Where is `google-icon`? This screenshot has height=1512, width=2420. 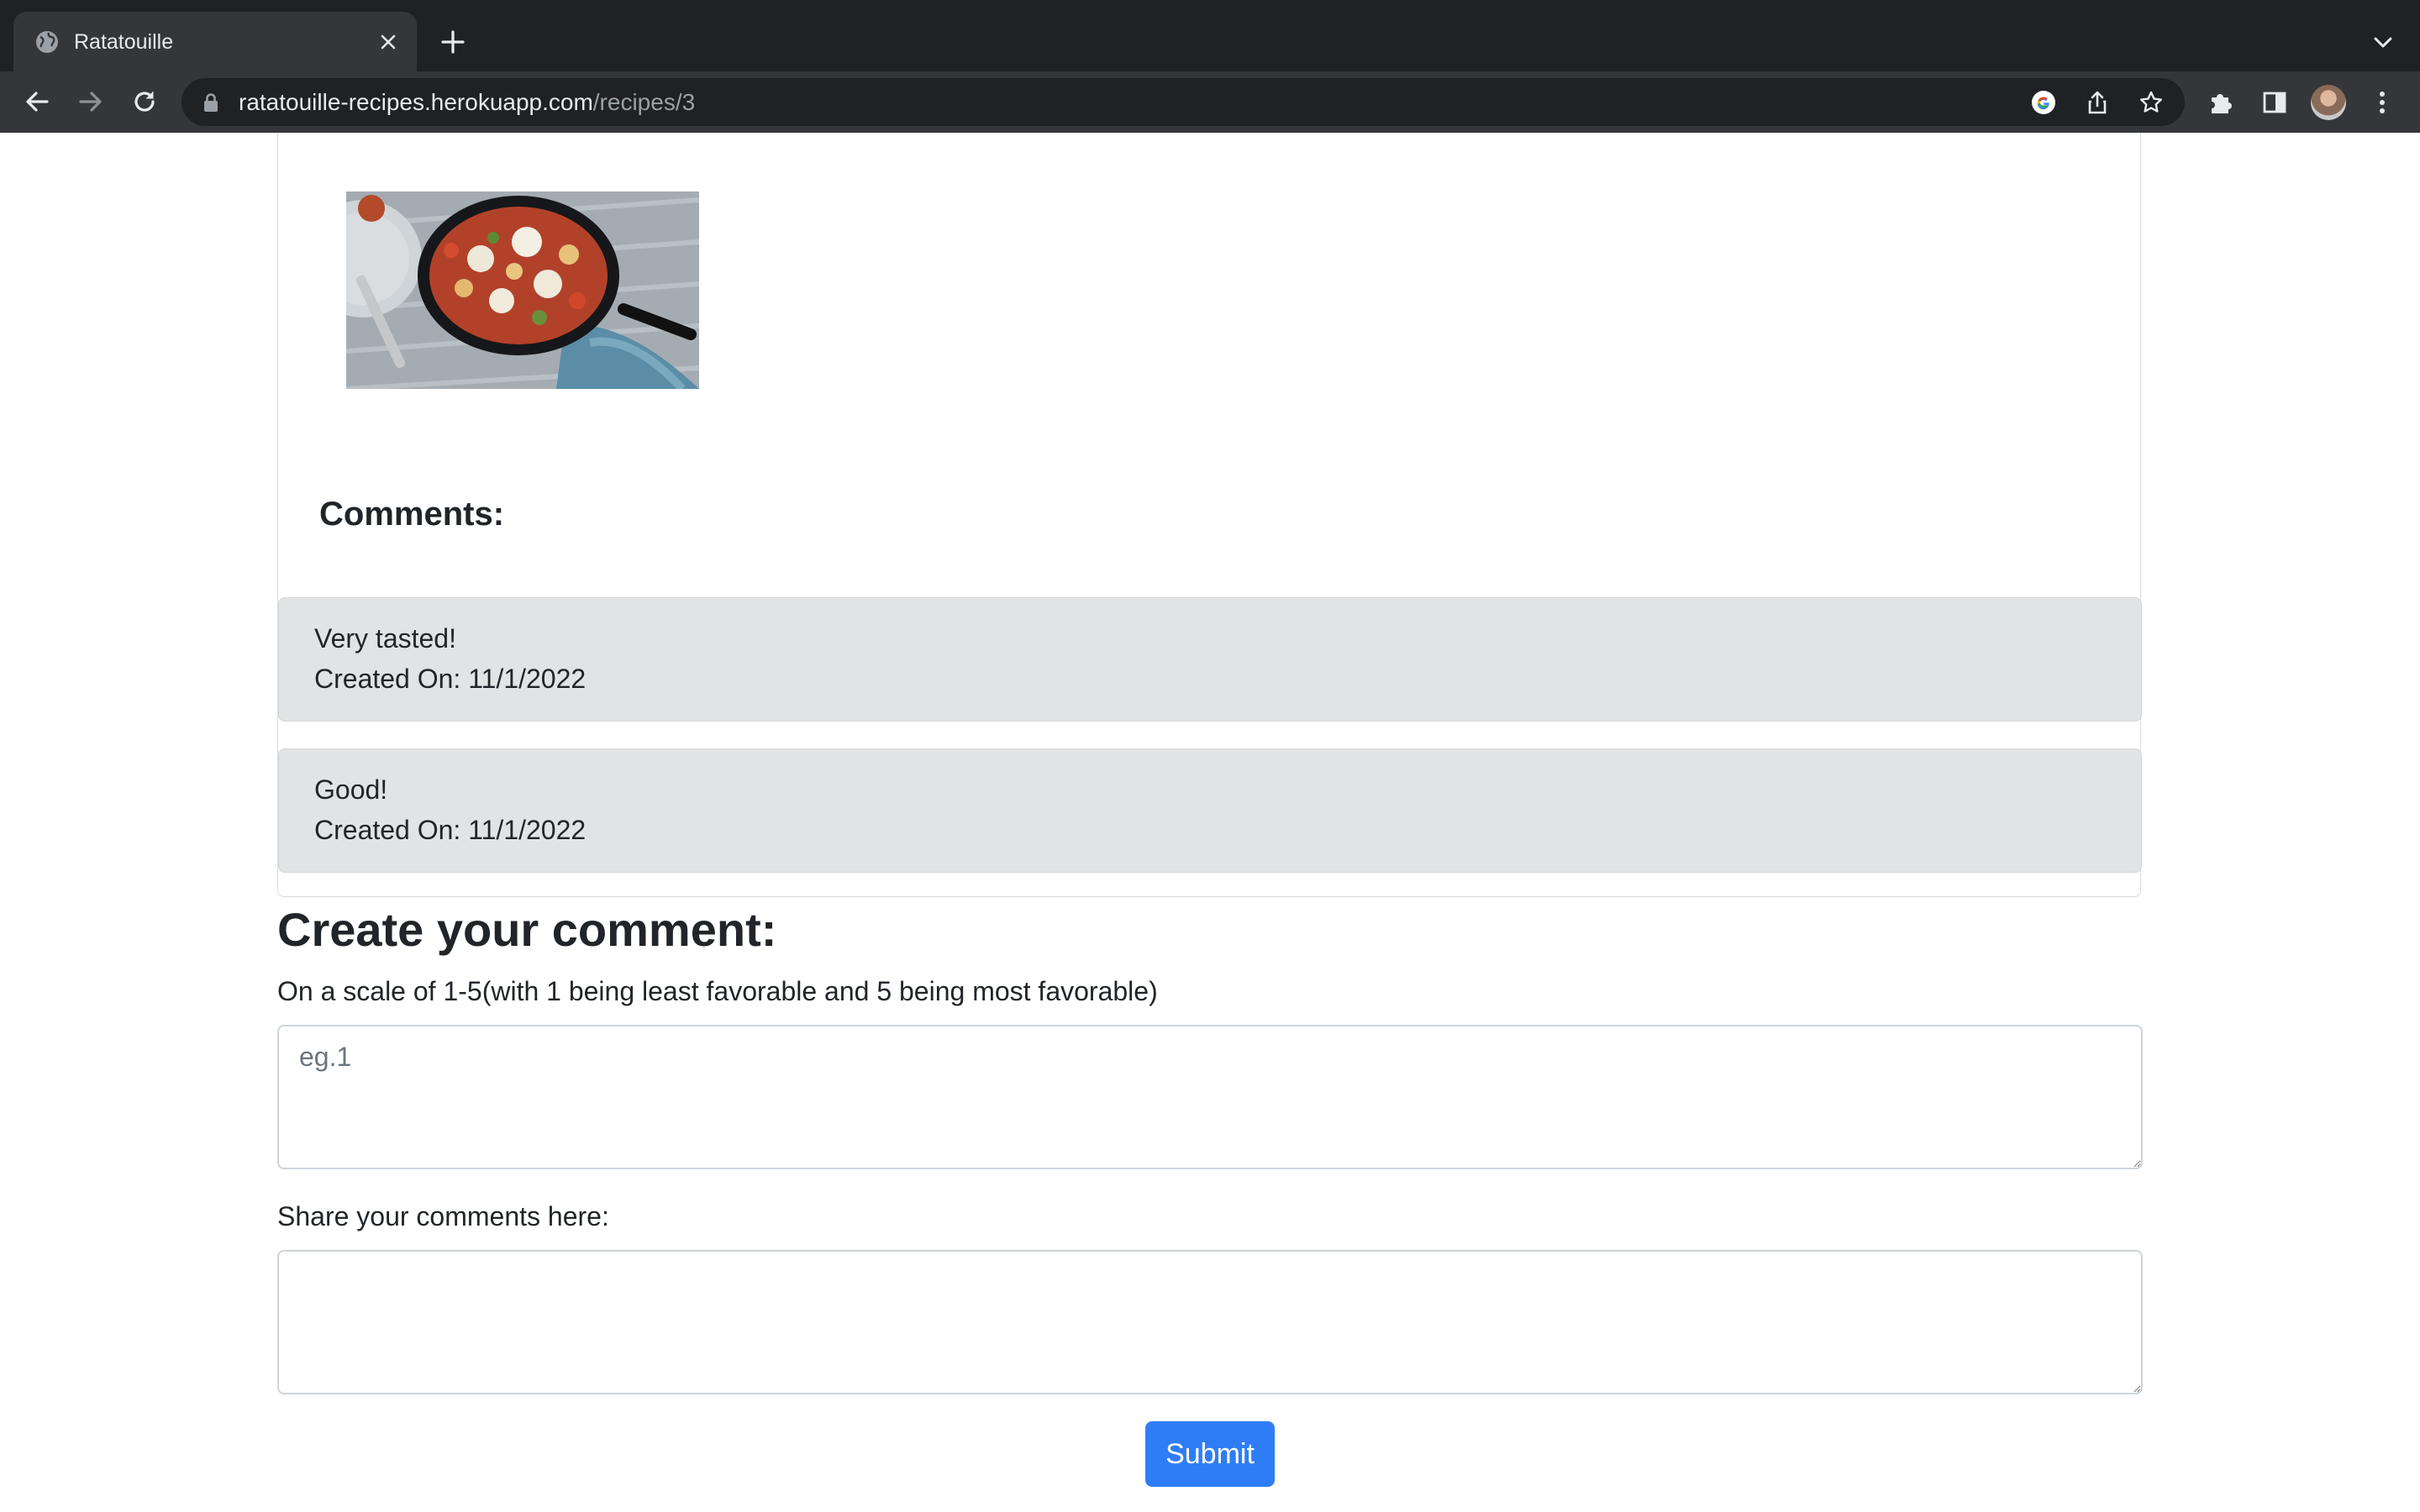 google-icon is located at coordinates (2044, 102).